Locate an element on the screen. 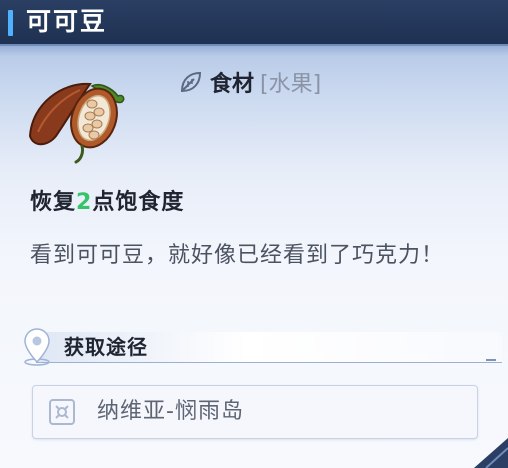 This screenshot has height=468, width=508. item-category: 食材 [水果] is located at coordinates (249, 82).